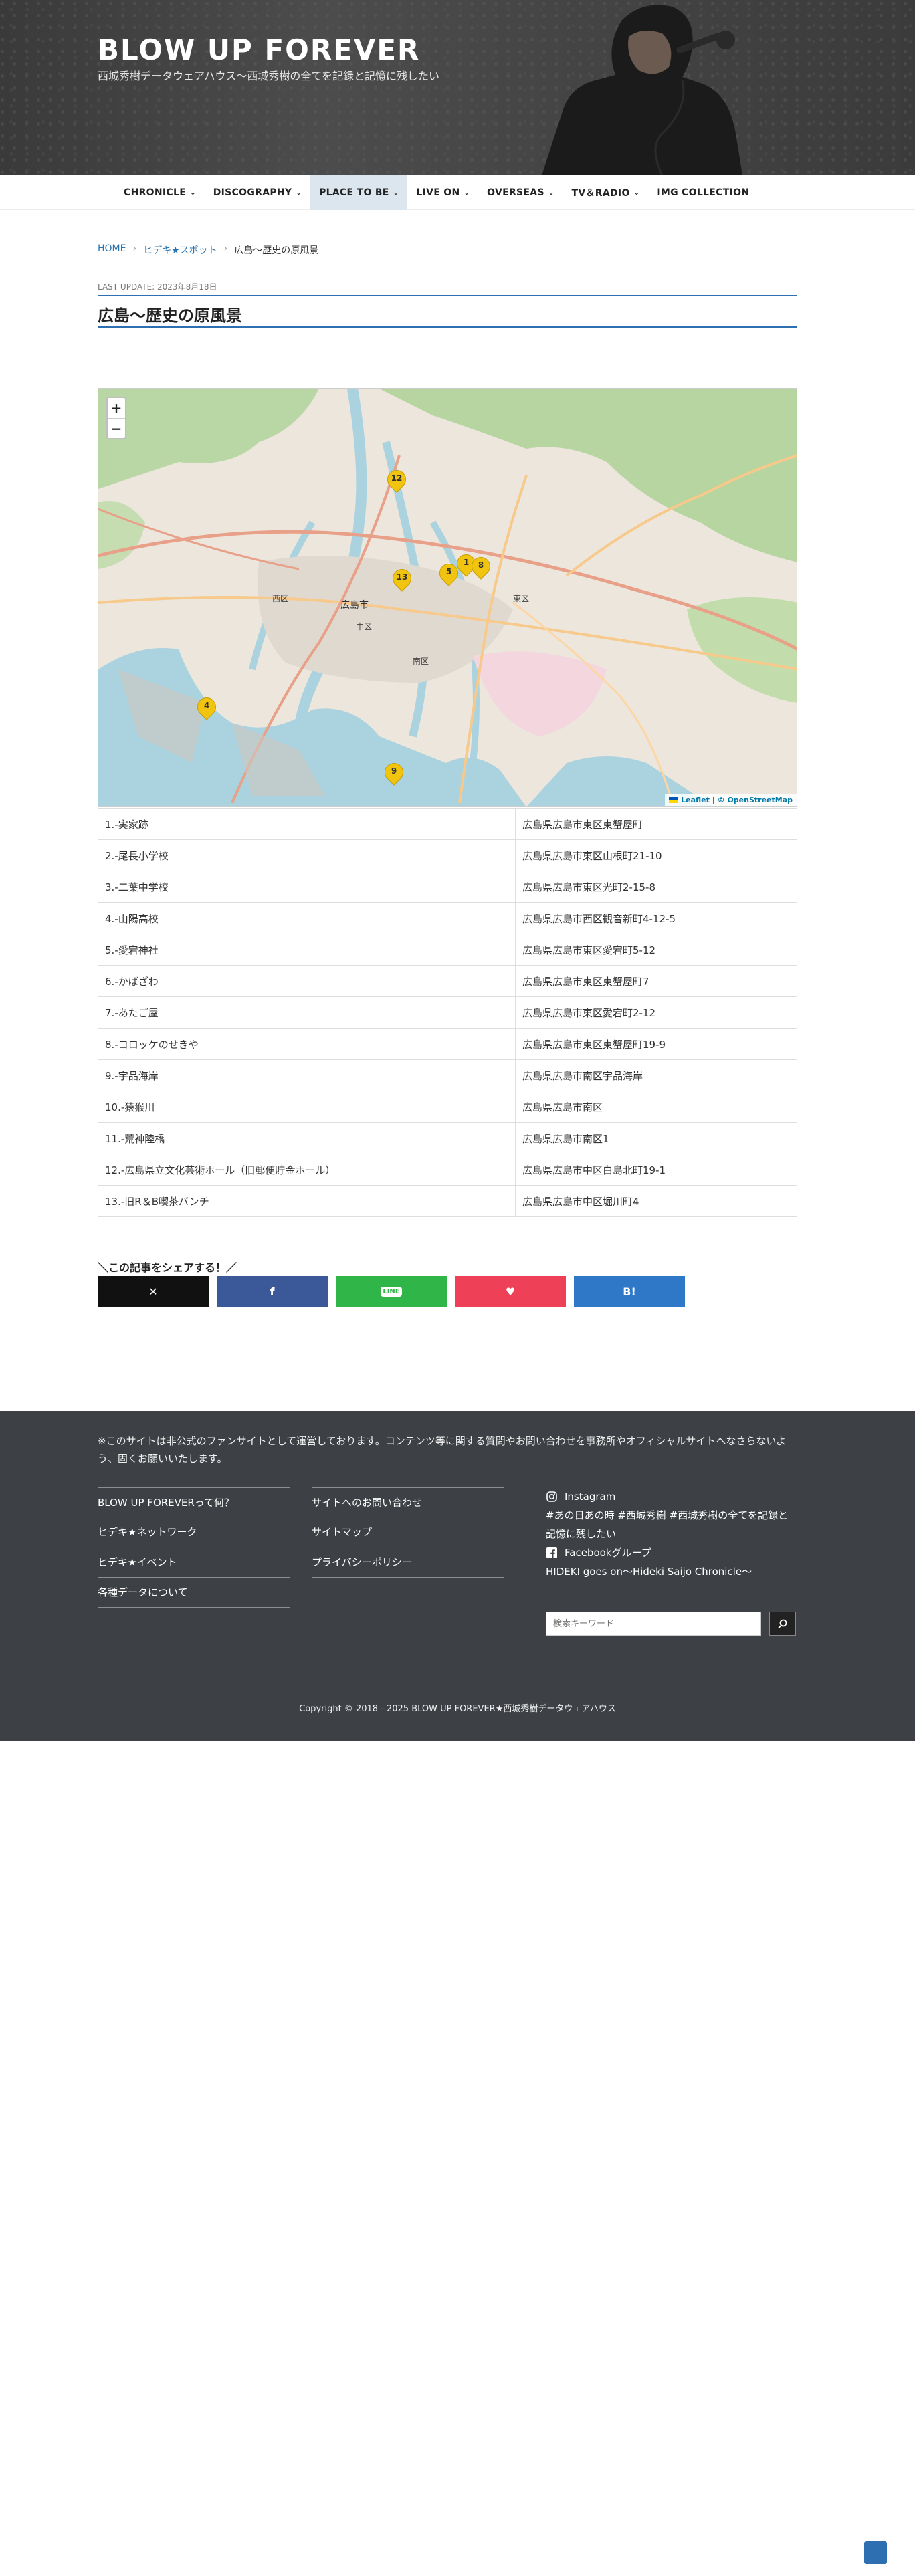  What do you see at coordinates (656, 887) in the screenshot?
I see `spot-address: 広島県広島市東区光町2-15-8` at bounding box center [656, 887].